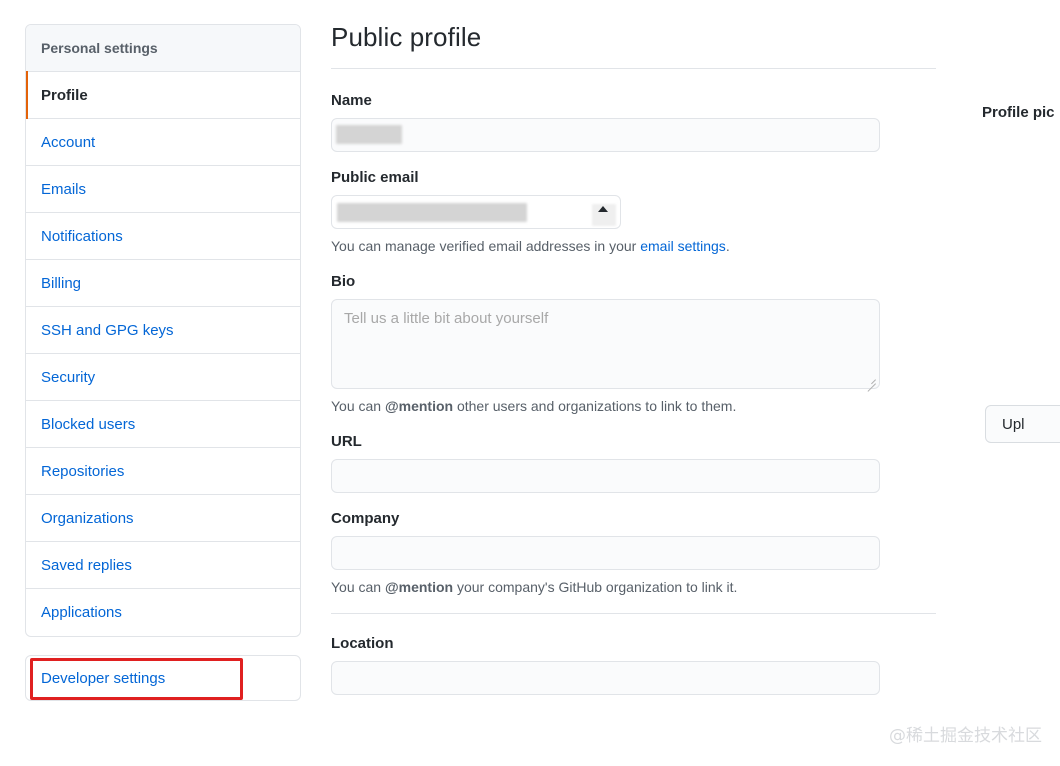 The height and width of the screenshot is (766, 1060). I want to click on resize-handle-icon, so click(871, 383).